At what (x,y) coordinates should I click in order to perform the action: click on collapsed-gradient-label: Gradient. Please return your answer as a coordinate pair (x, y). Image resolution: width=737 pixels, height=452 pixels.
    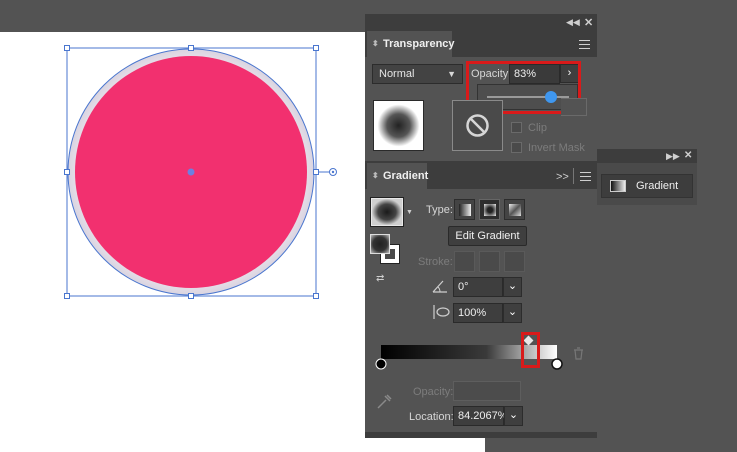
    Looking at the image, I should click on (657, 186).